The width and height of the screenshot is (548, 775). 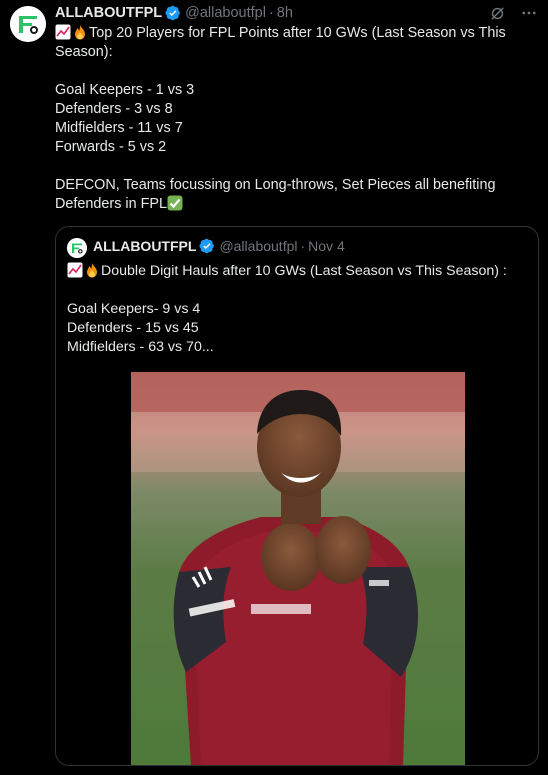 What do you see at coordinates (175, 203) in the screenshot?
I see `check-mark-button-emoji` at bounding box center [175, 203].